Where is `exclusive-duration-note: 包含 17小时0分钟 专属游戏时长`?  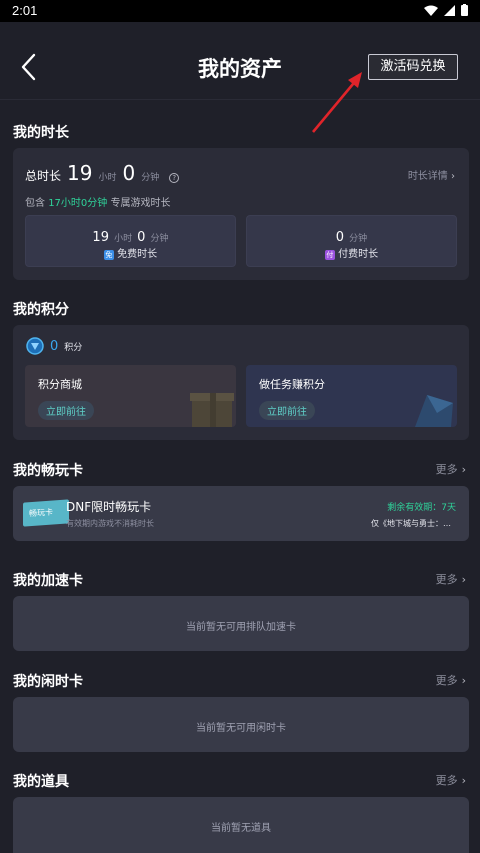 exclusive-duration-note: 包含 17小时0分钟 专属游戏时长 is located at coordinates (97, 201).